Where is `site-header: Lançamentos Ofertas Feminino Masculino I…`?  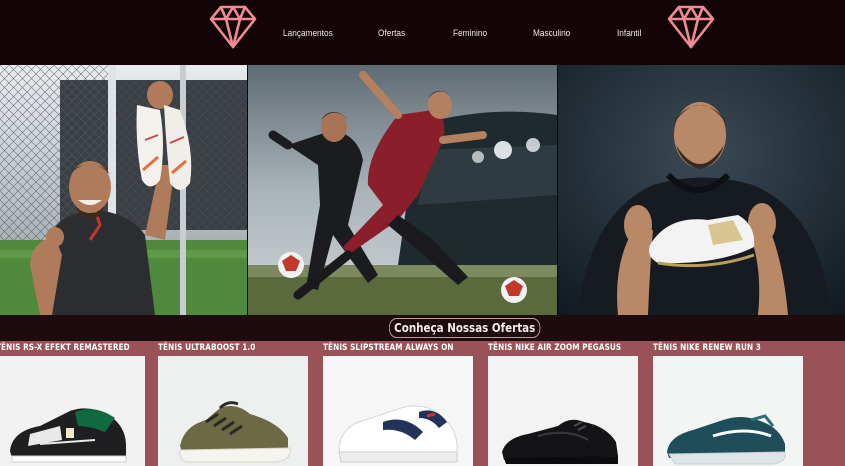
site-header: Lançamentos Ofertas Feminino Masculino I… is located at coordinates (422, 32).